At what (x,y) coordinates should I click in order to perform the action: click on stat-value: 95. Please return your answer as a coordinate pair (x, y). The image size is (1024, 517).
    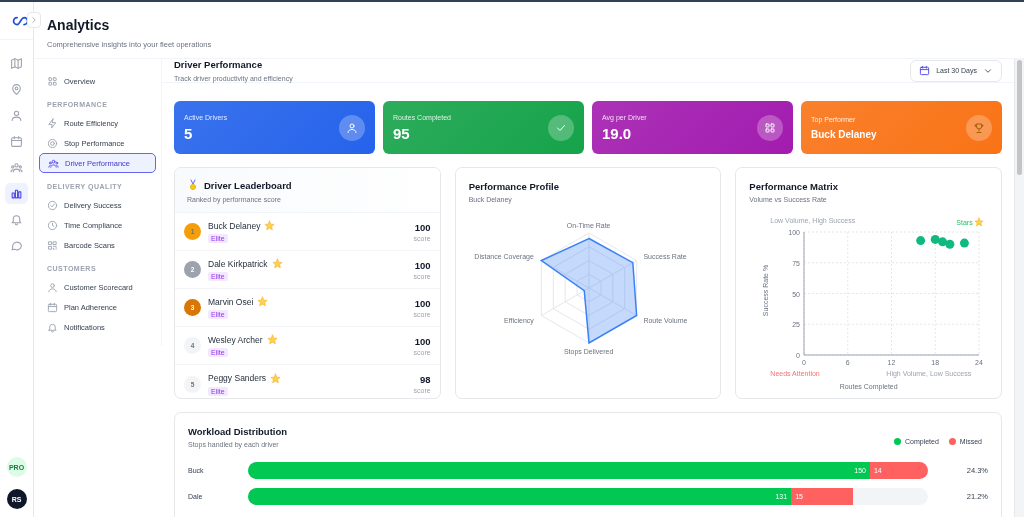
    Looking at the image, I should click on (402, 133).